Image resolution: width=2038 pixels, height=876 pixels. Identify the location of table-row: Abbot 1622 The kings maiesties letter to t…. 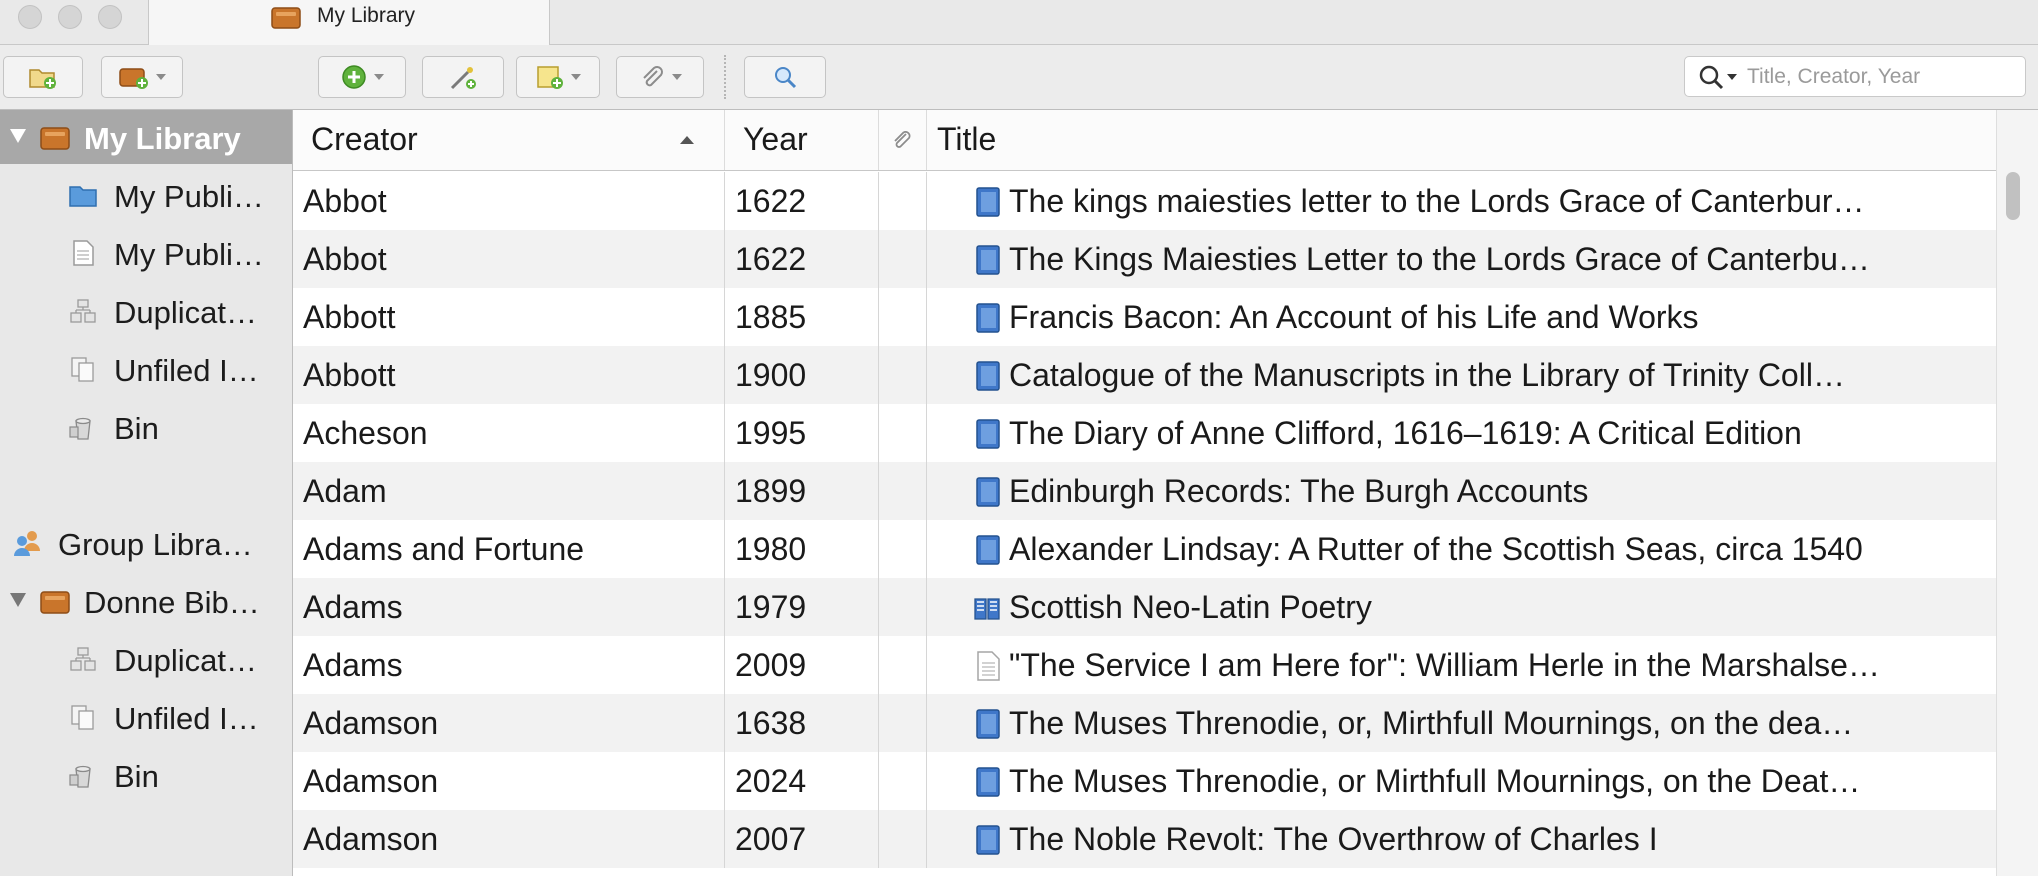
(1144, 201).